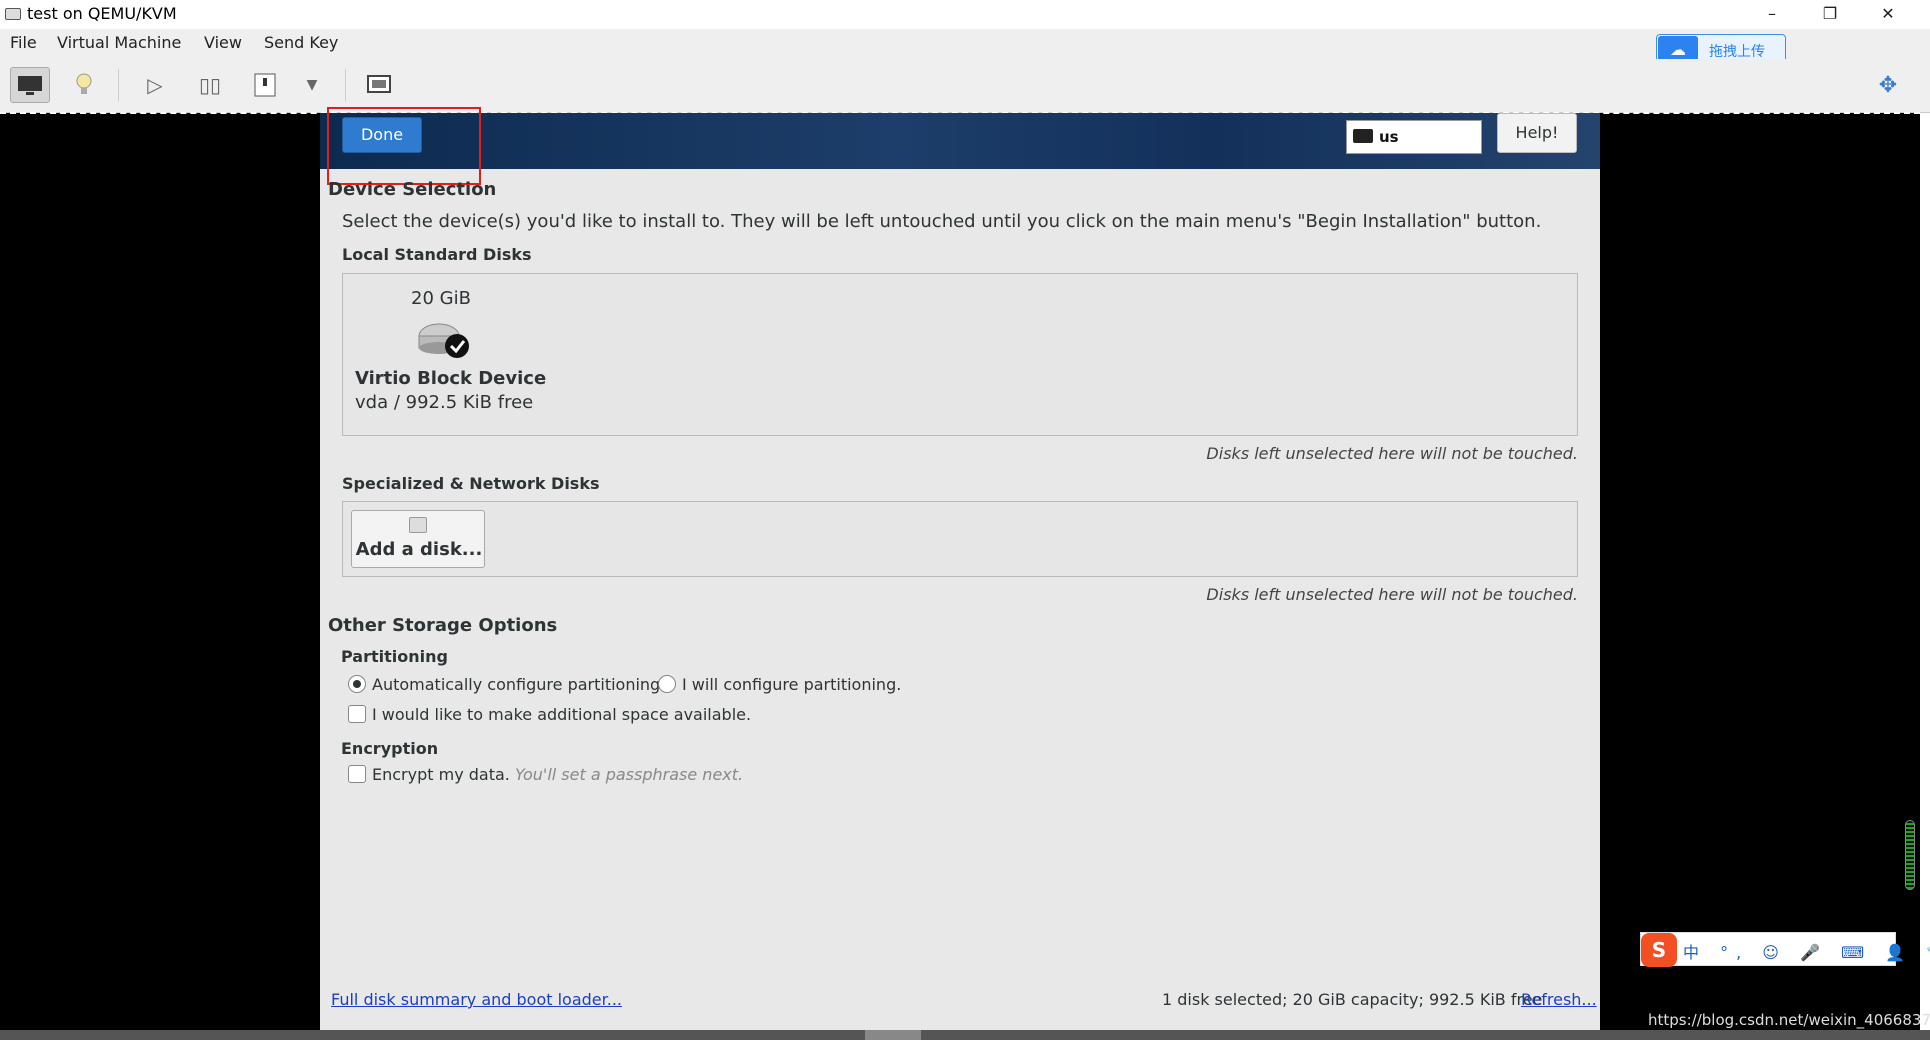 The height and width of the screenshot is (1040, 1930). What do you see at coordinates (667, 684) in the screenshot?
I see `manual-partition-radio` at bounding box center [667, 684].